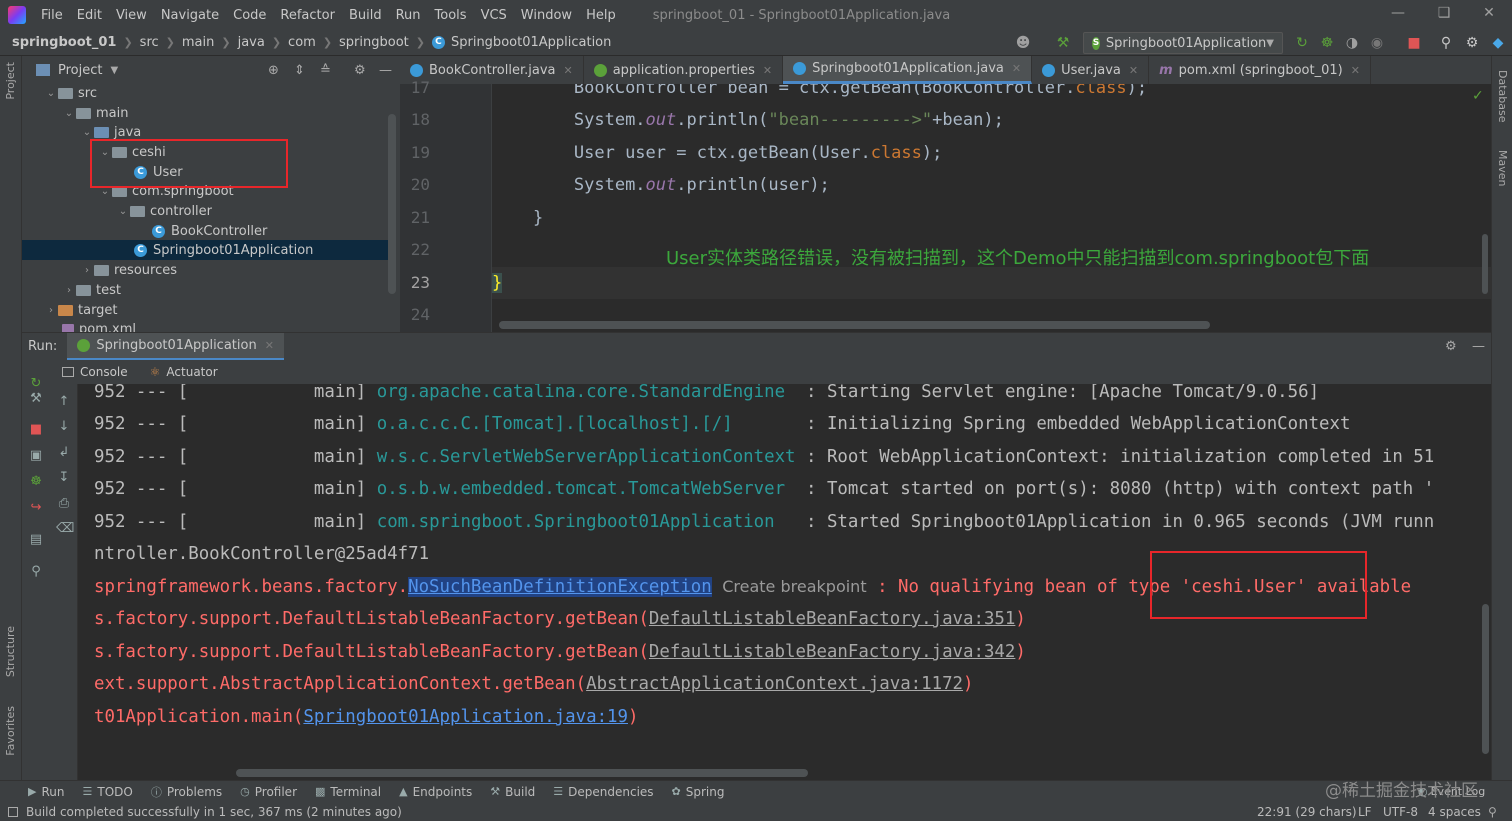 This screenshot has width=1512, height=821. What do you see at coordinates (451, 15) in the screenshot?
I see `menu-tools: Tools` at bounding box center [451, 15].